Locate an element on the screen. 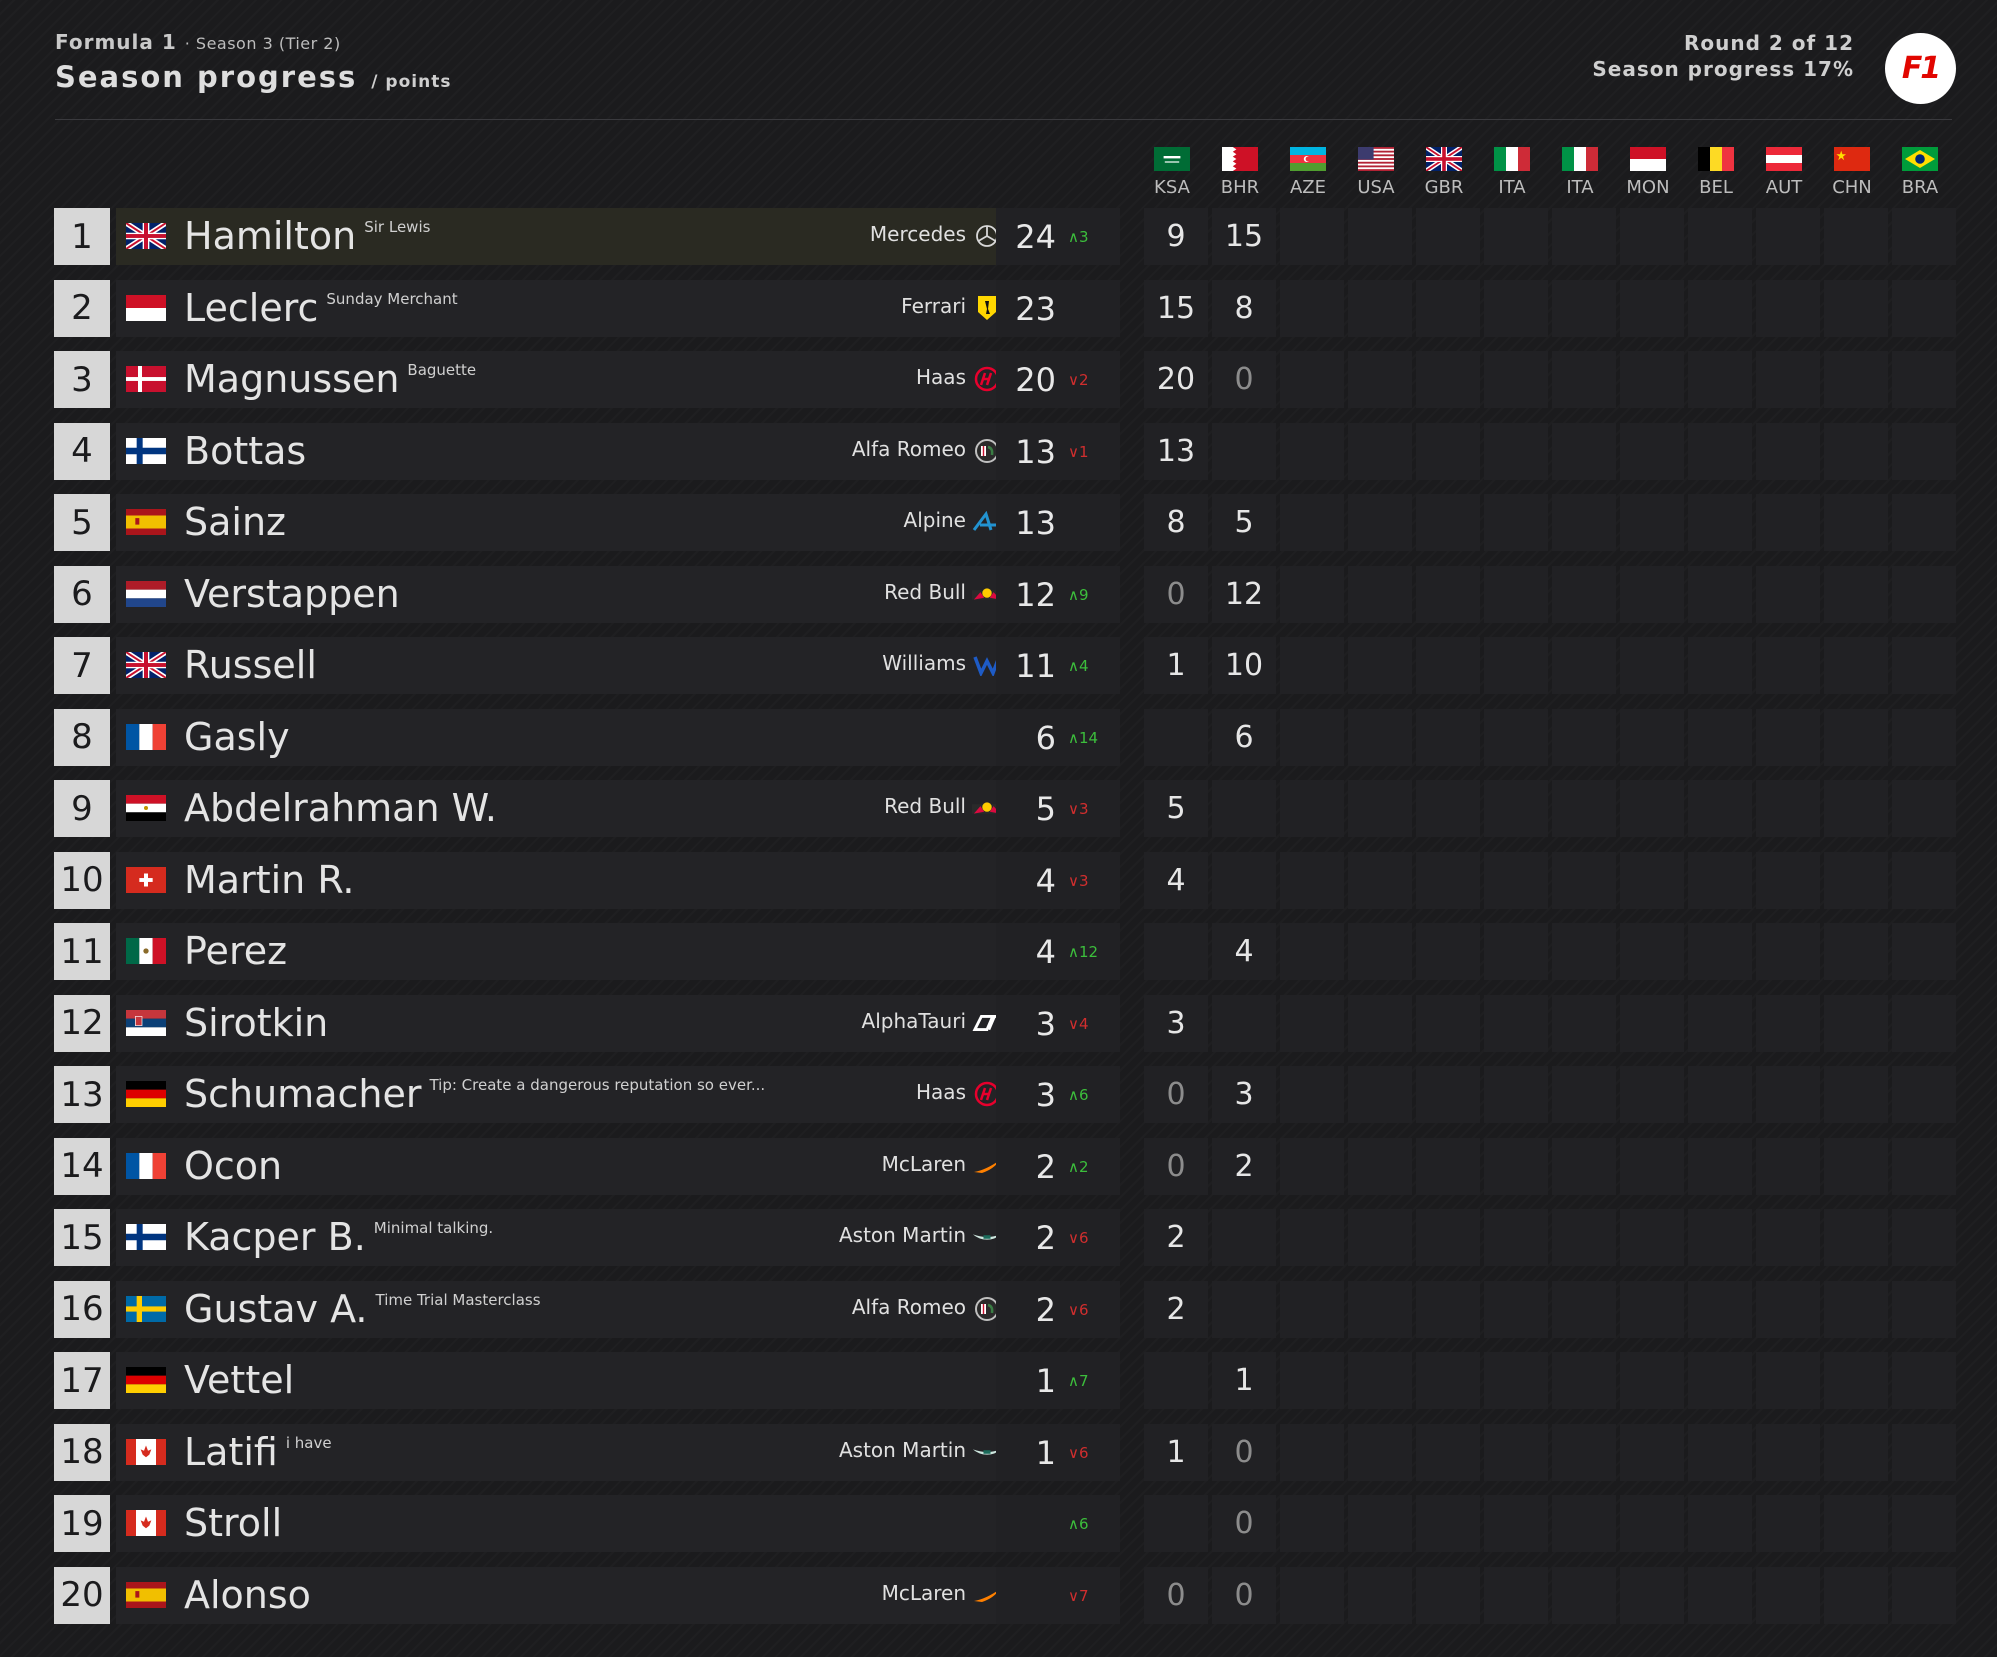 The image size is (1997, 1657). race-header: GBR is located at coordinates (1444, 172).